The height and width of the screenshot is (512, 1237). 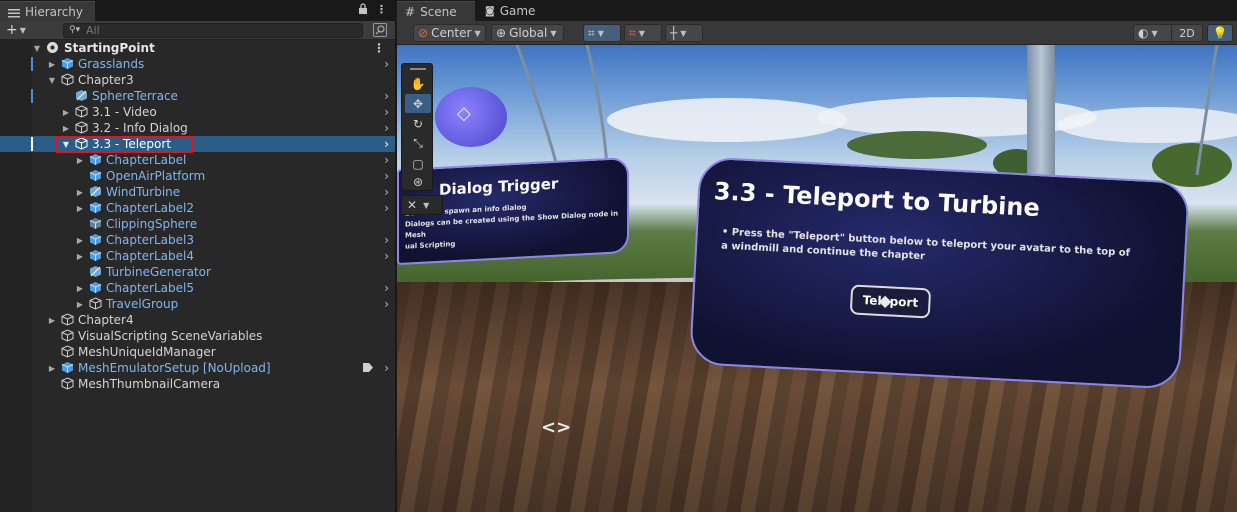 I want to click on grid-icon: #, so click(x=410, y=11).